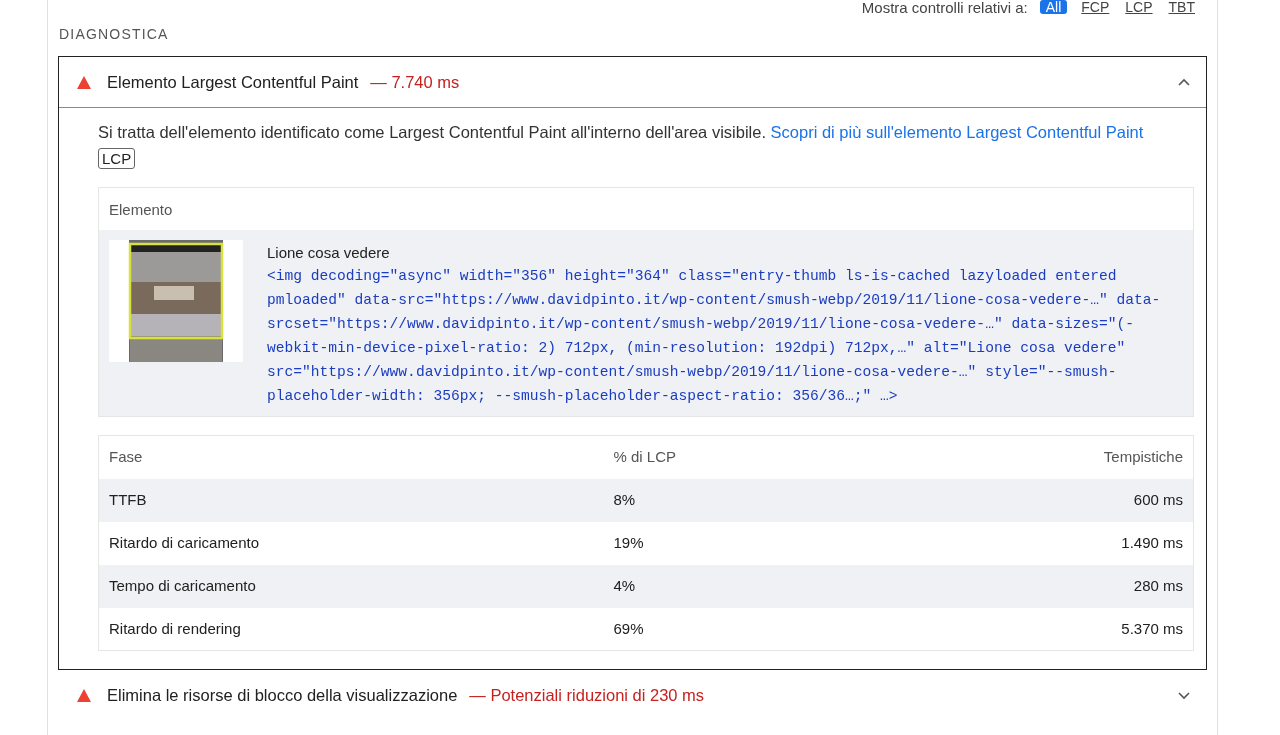  What do you see at coordinates (1032, 586) in the screenshot?
I see `table-cell: 280 ms` at bounding box center [1032, 586].